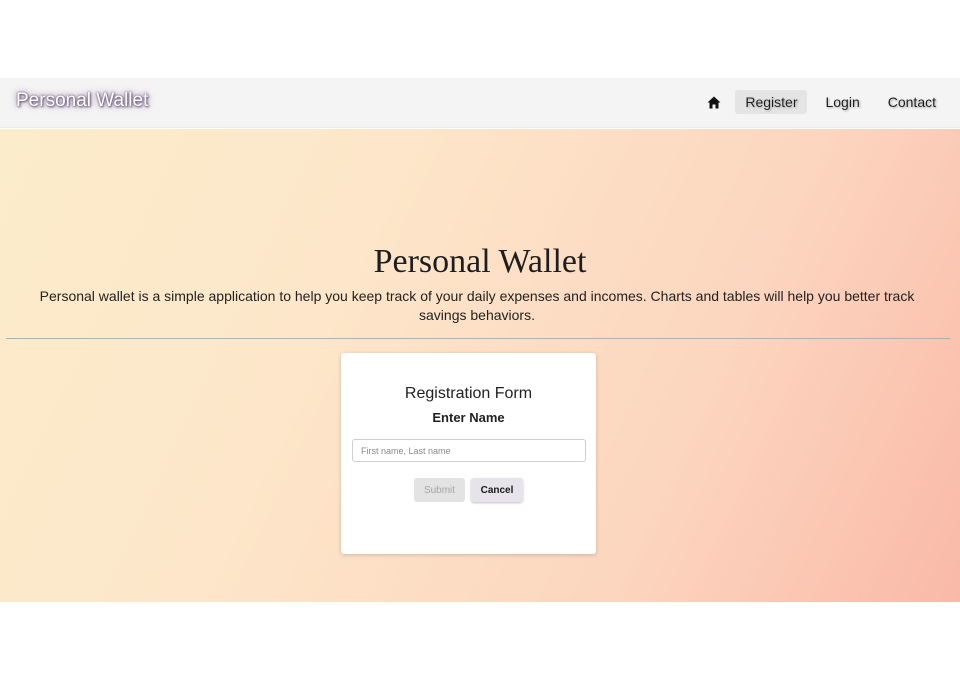  Describe the element at coordinates (468, 490) in the screenshot. I see `form-buttons: Submit Cancel` at that location.